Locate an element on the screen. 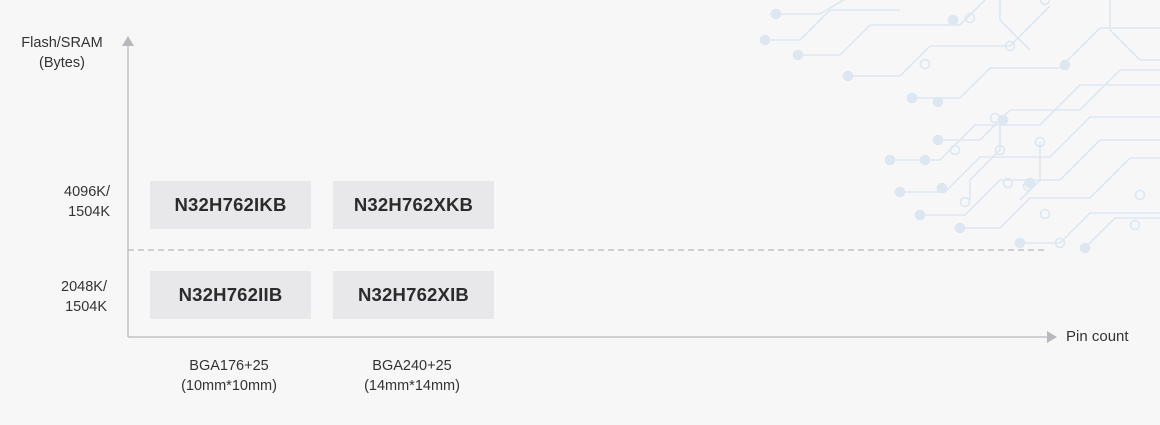 The width and height of the screenshot is (1160, 425). y-axis-title: Flash/SRAM (Bytes) is located at coordinates (62, 53).